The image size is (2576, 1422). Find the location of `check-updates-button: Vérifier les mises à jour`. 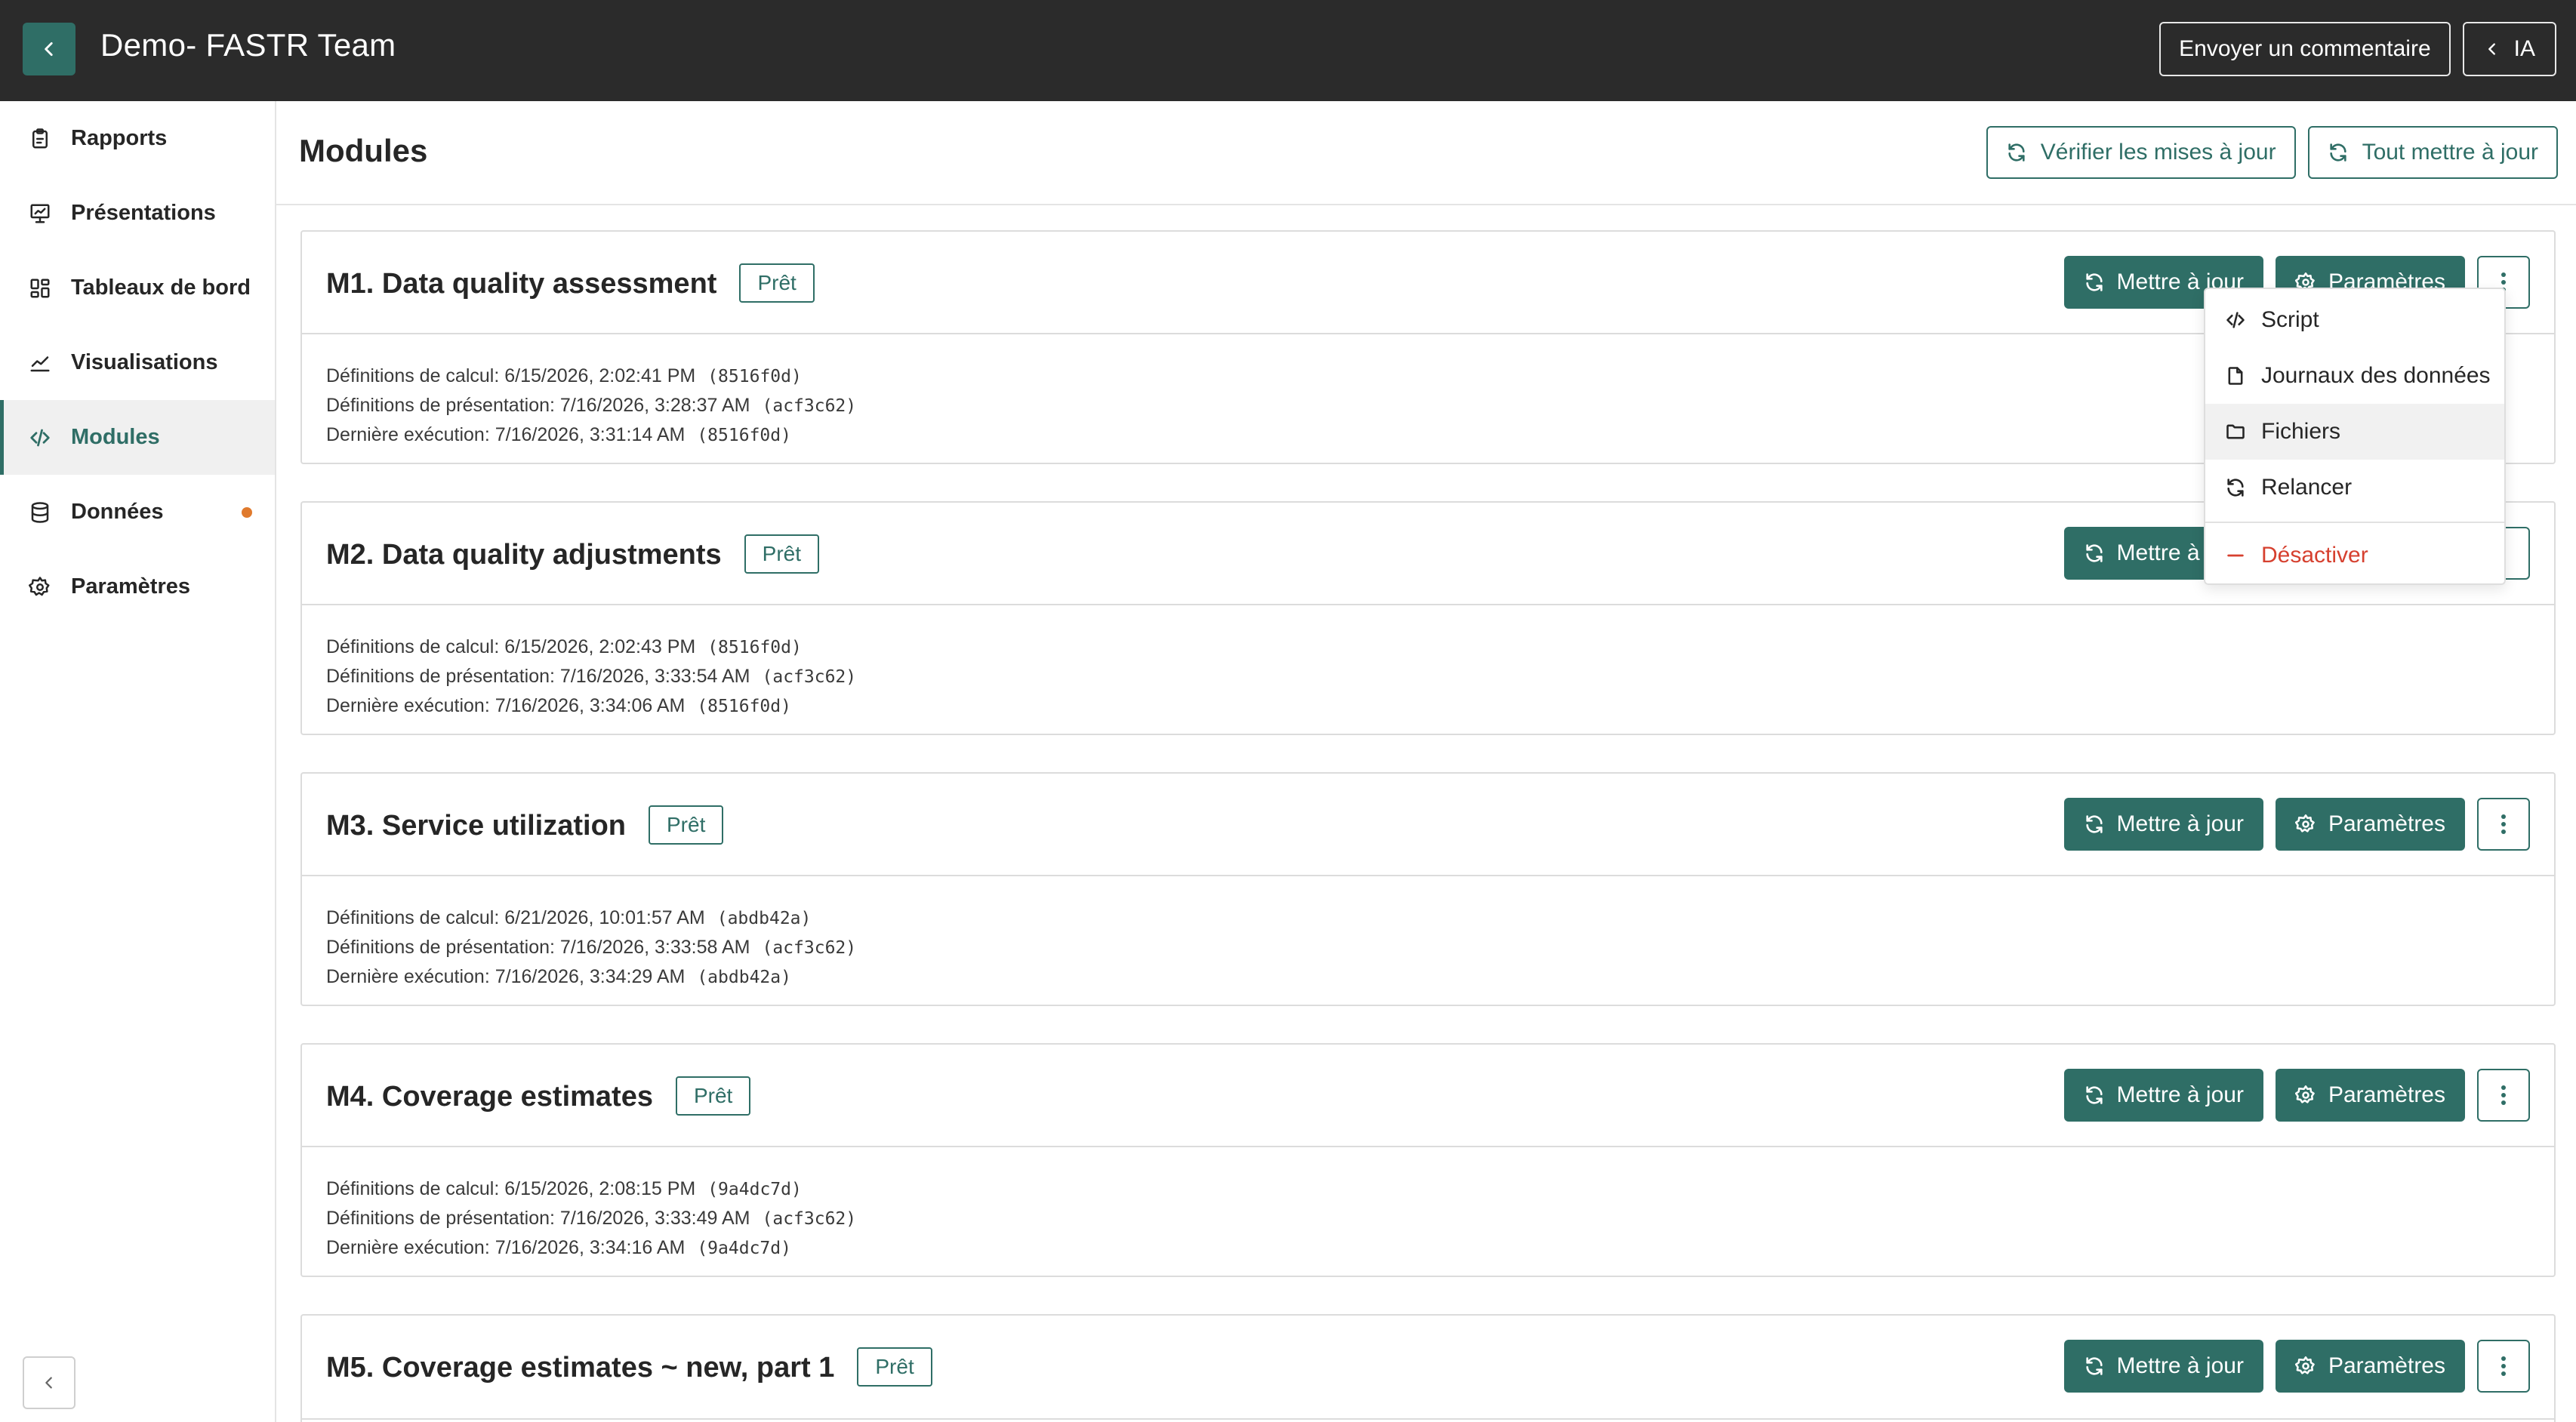

check-updates-button: Vérifier les mises à jour is located at coordinates (2141, 153).